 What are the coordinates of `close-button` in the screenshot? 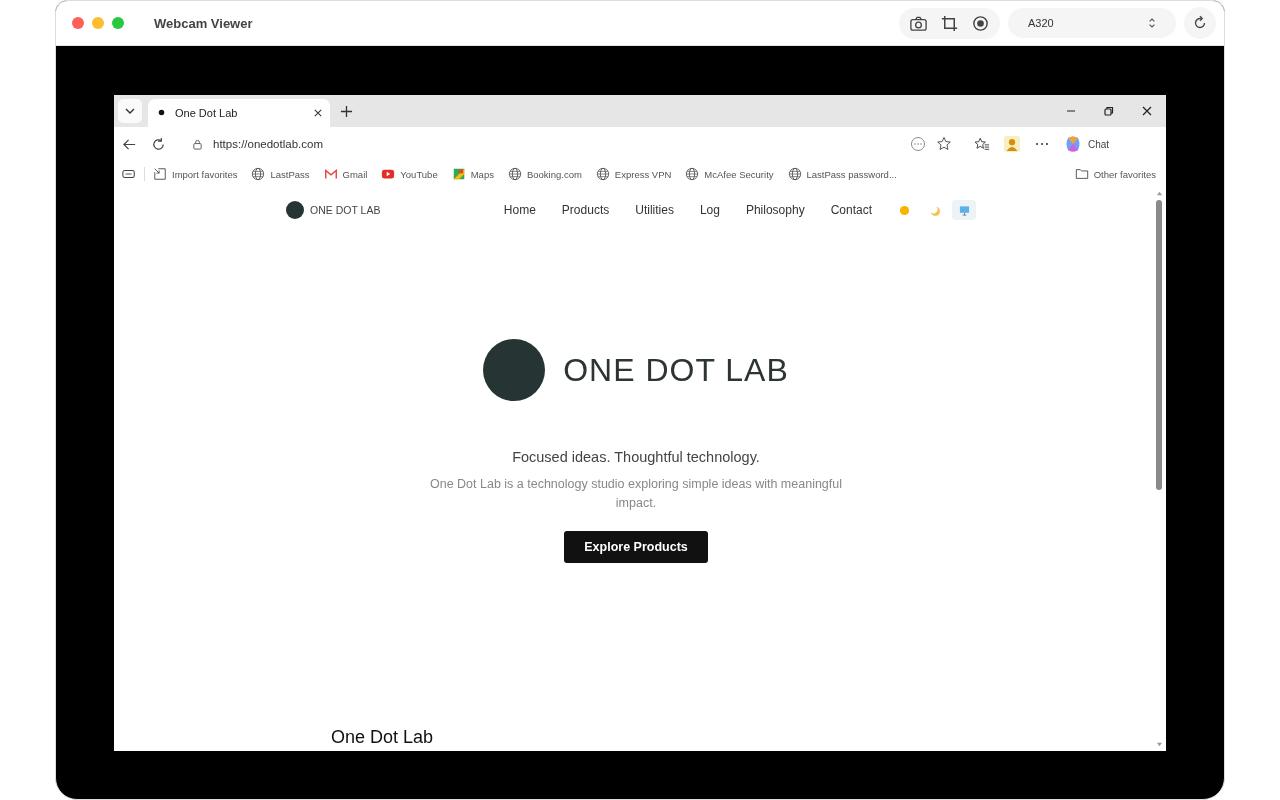 It's located at (78, 23).